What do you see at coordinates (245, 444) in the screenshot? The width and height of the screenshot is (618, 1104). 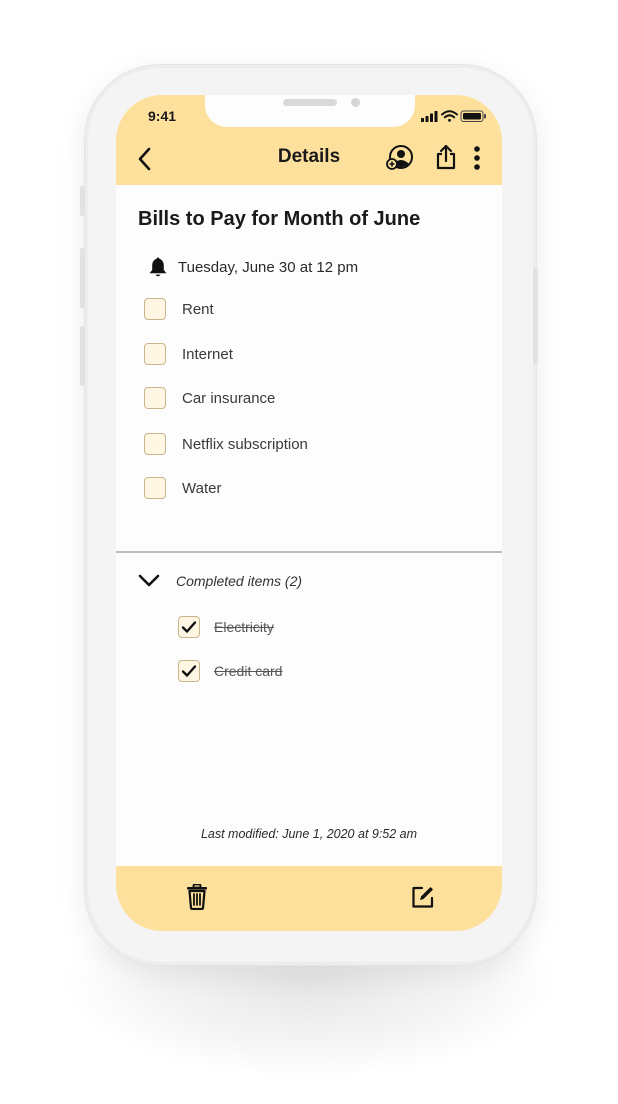 I see `list-item-label: Netflix subscription` at bounding box center [245, 444].